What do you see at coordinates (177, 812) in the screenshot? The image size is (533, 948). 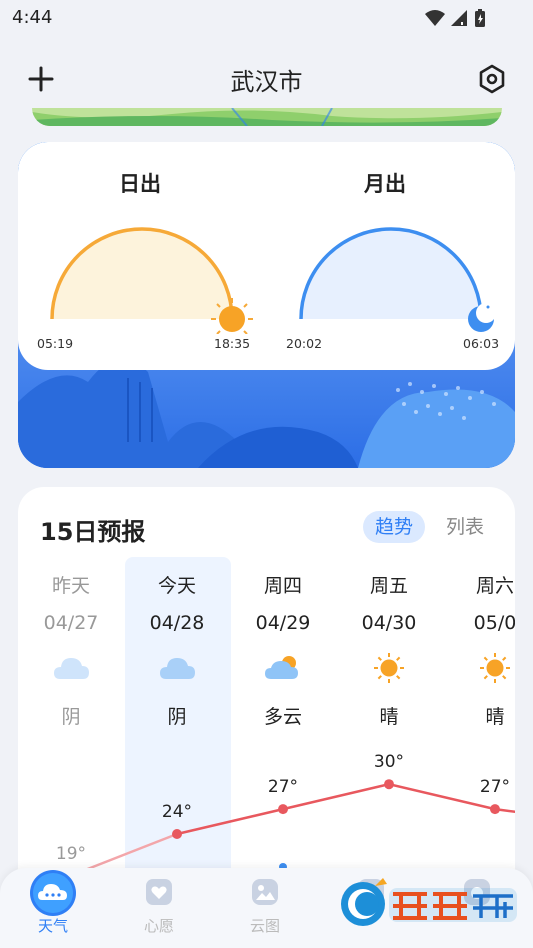 I see `temperature-label: 24°` at bounding box center [177, 812].